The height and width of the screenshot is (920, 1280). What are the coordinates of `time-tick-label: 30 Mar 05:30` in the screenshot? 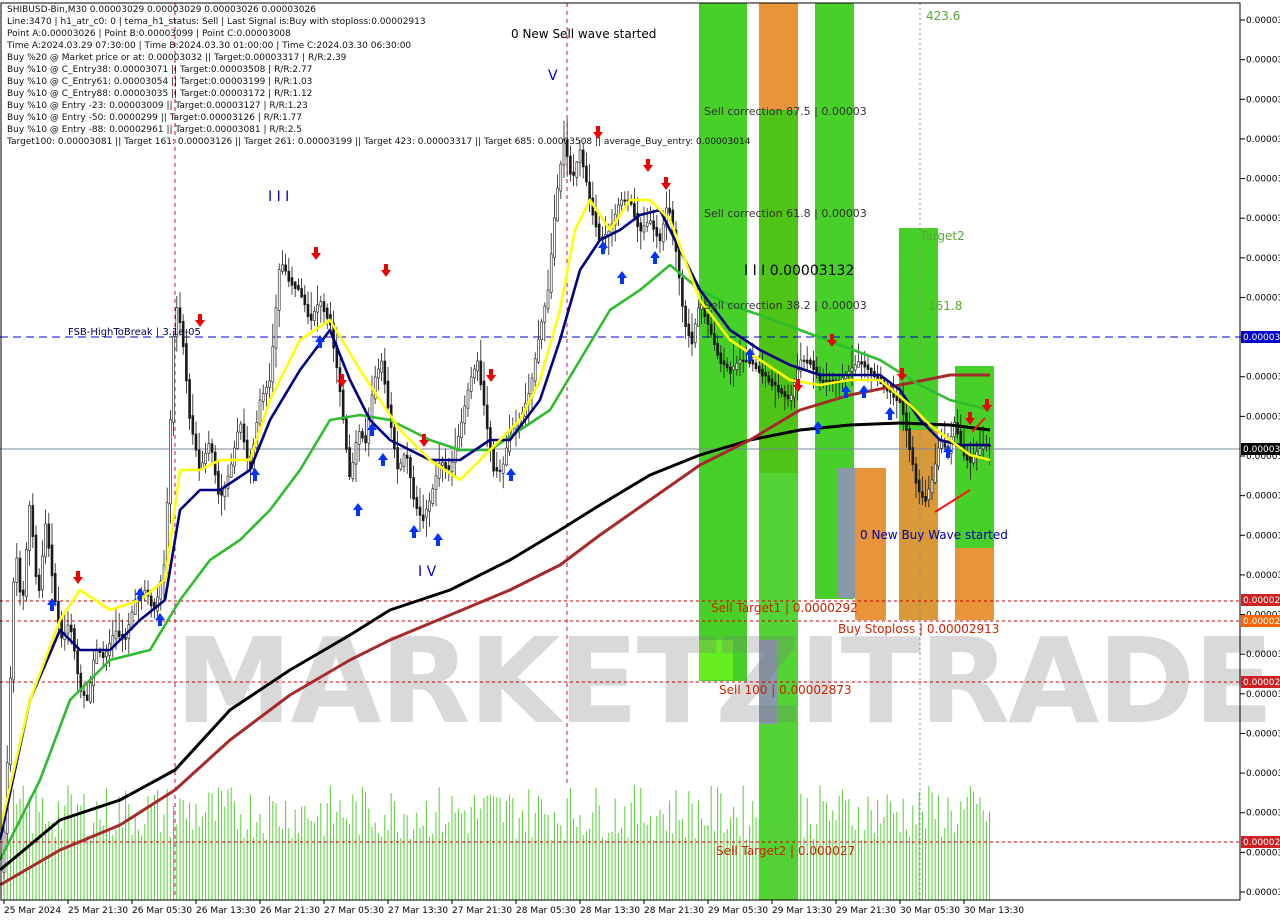 It's located at (930, 911).